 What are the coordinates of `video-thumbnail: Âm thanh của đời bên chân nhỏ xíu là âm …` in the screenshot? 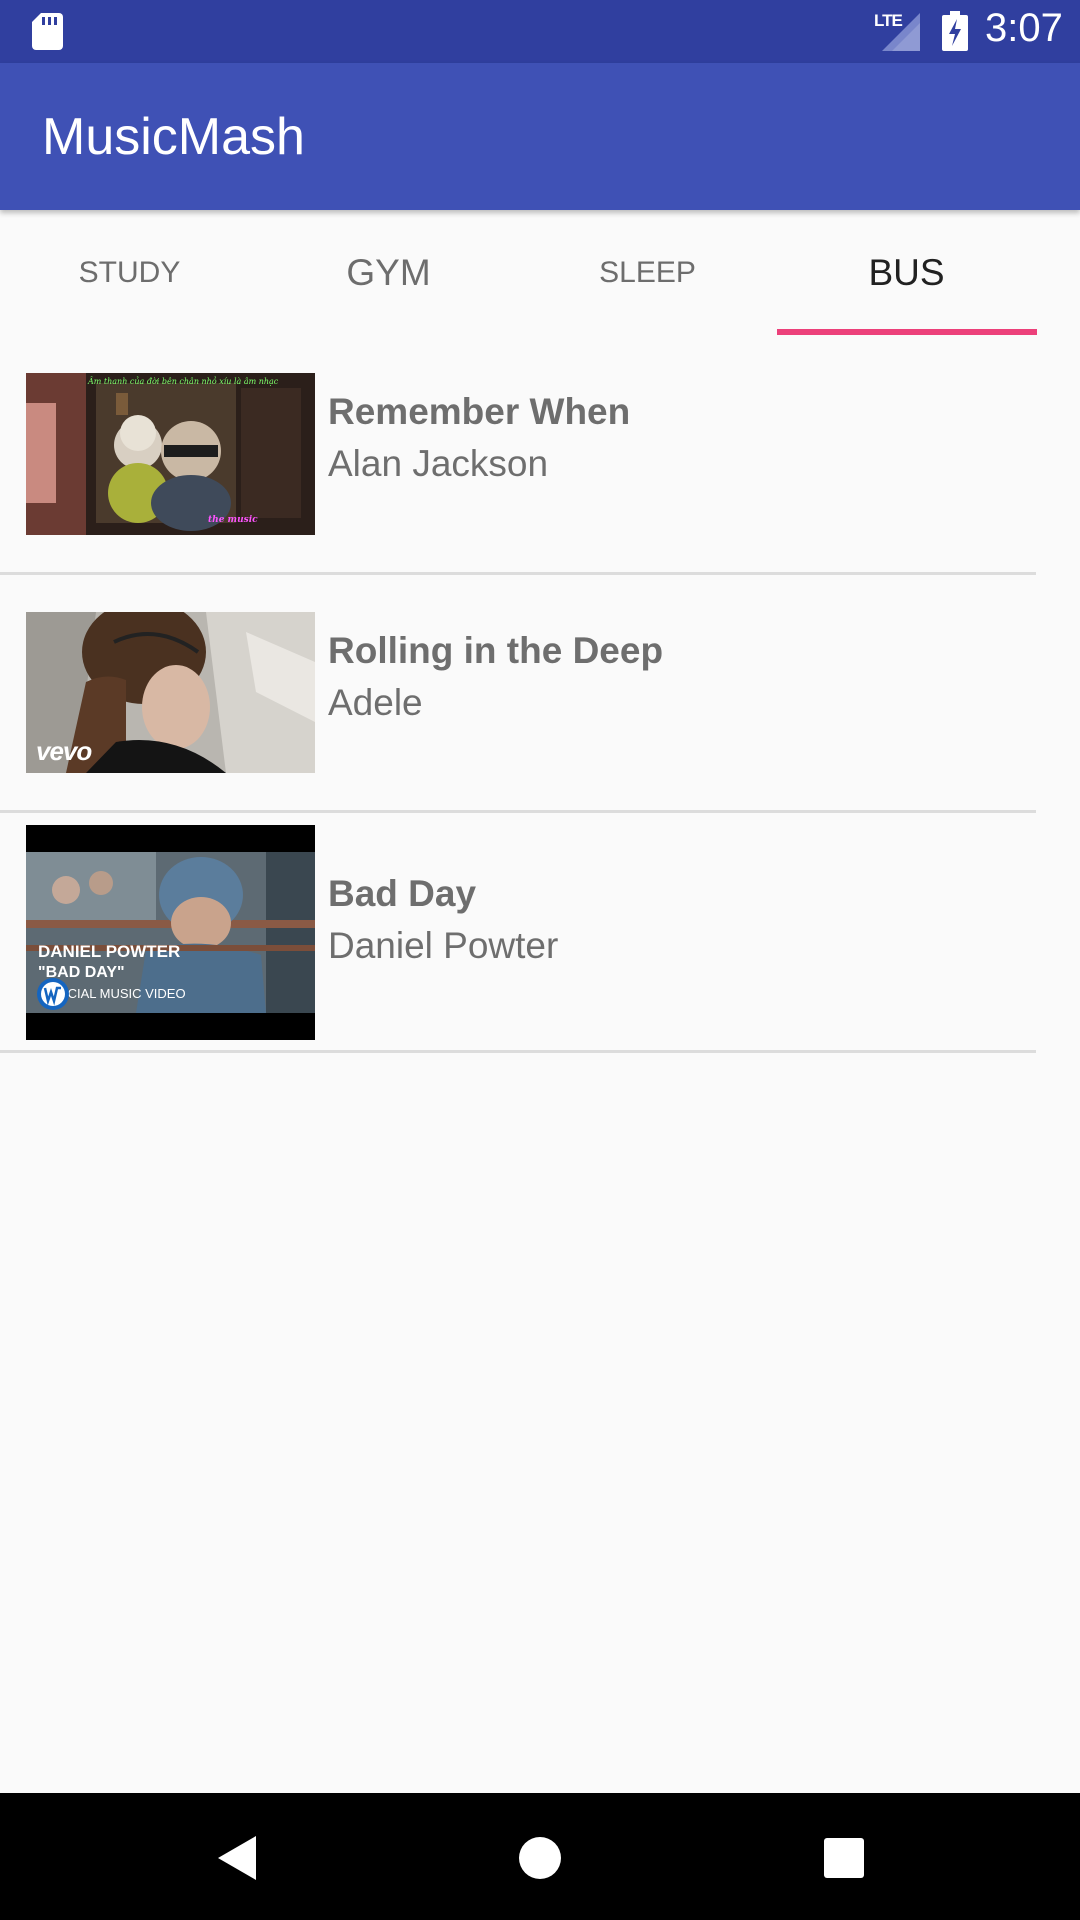 It's located at (170, 454).